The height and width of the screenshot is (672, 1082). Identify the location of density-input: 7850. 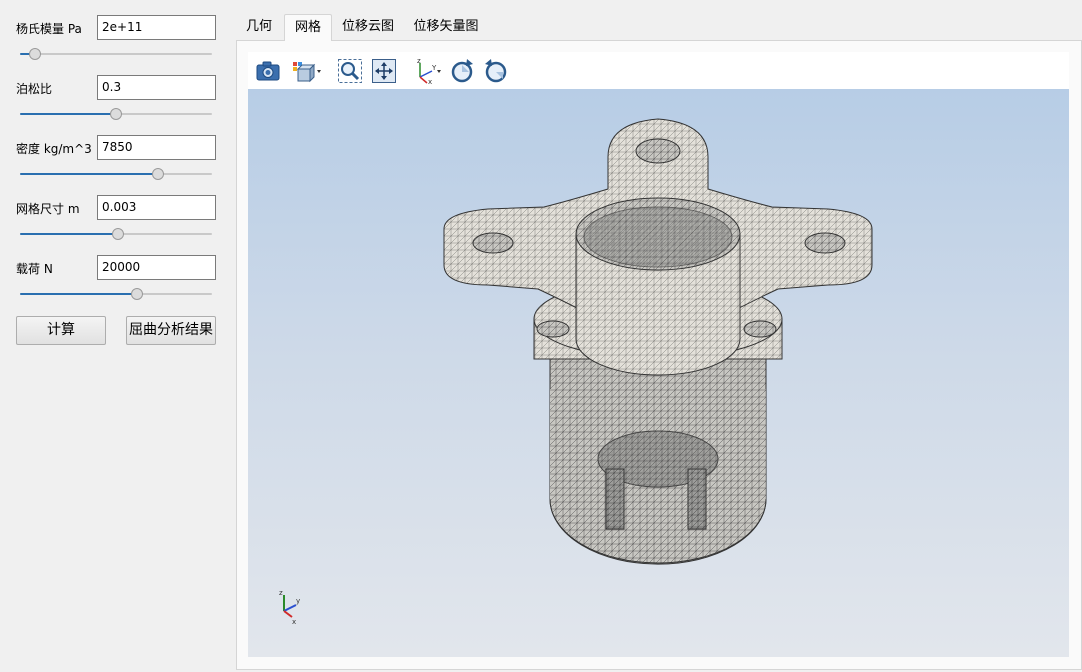
(156, 147).